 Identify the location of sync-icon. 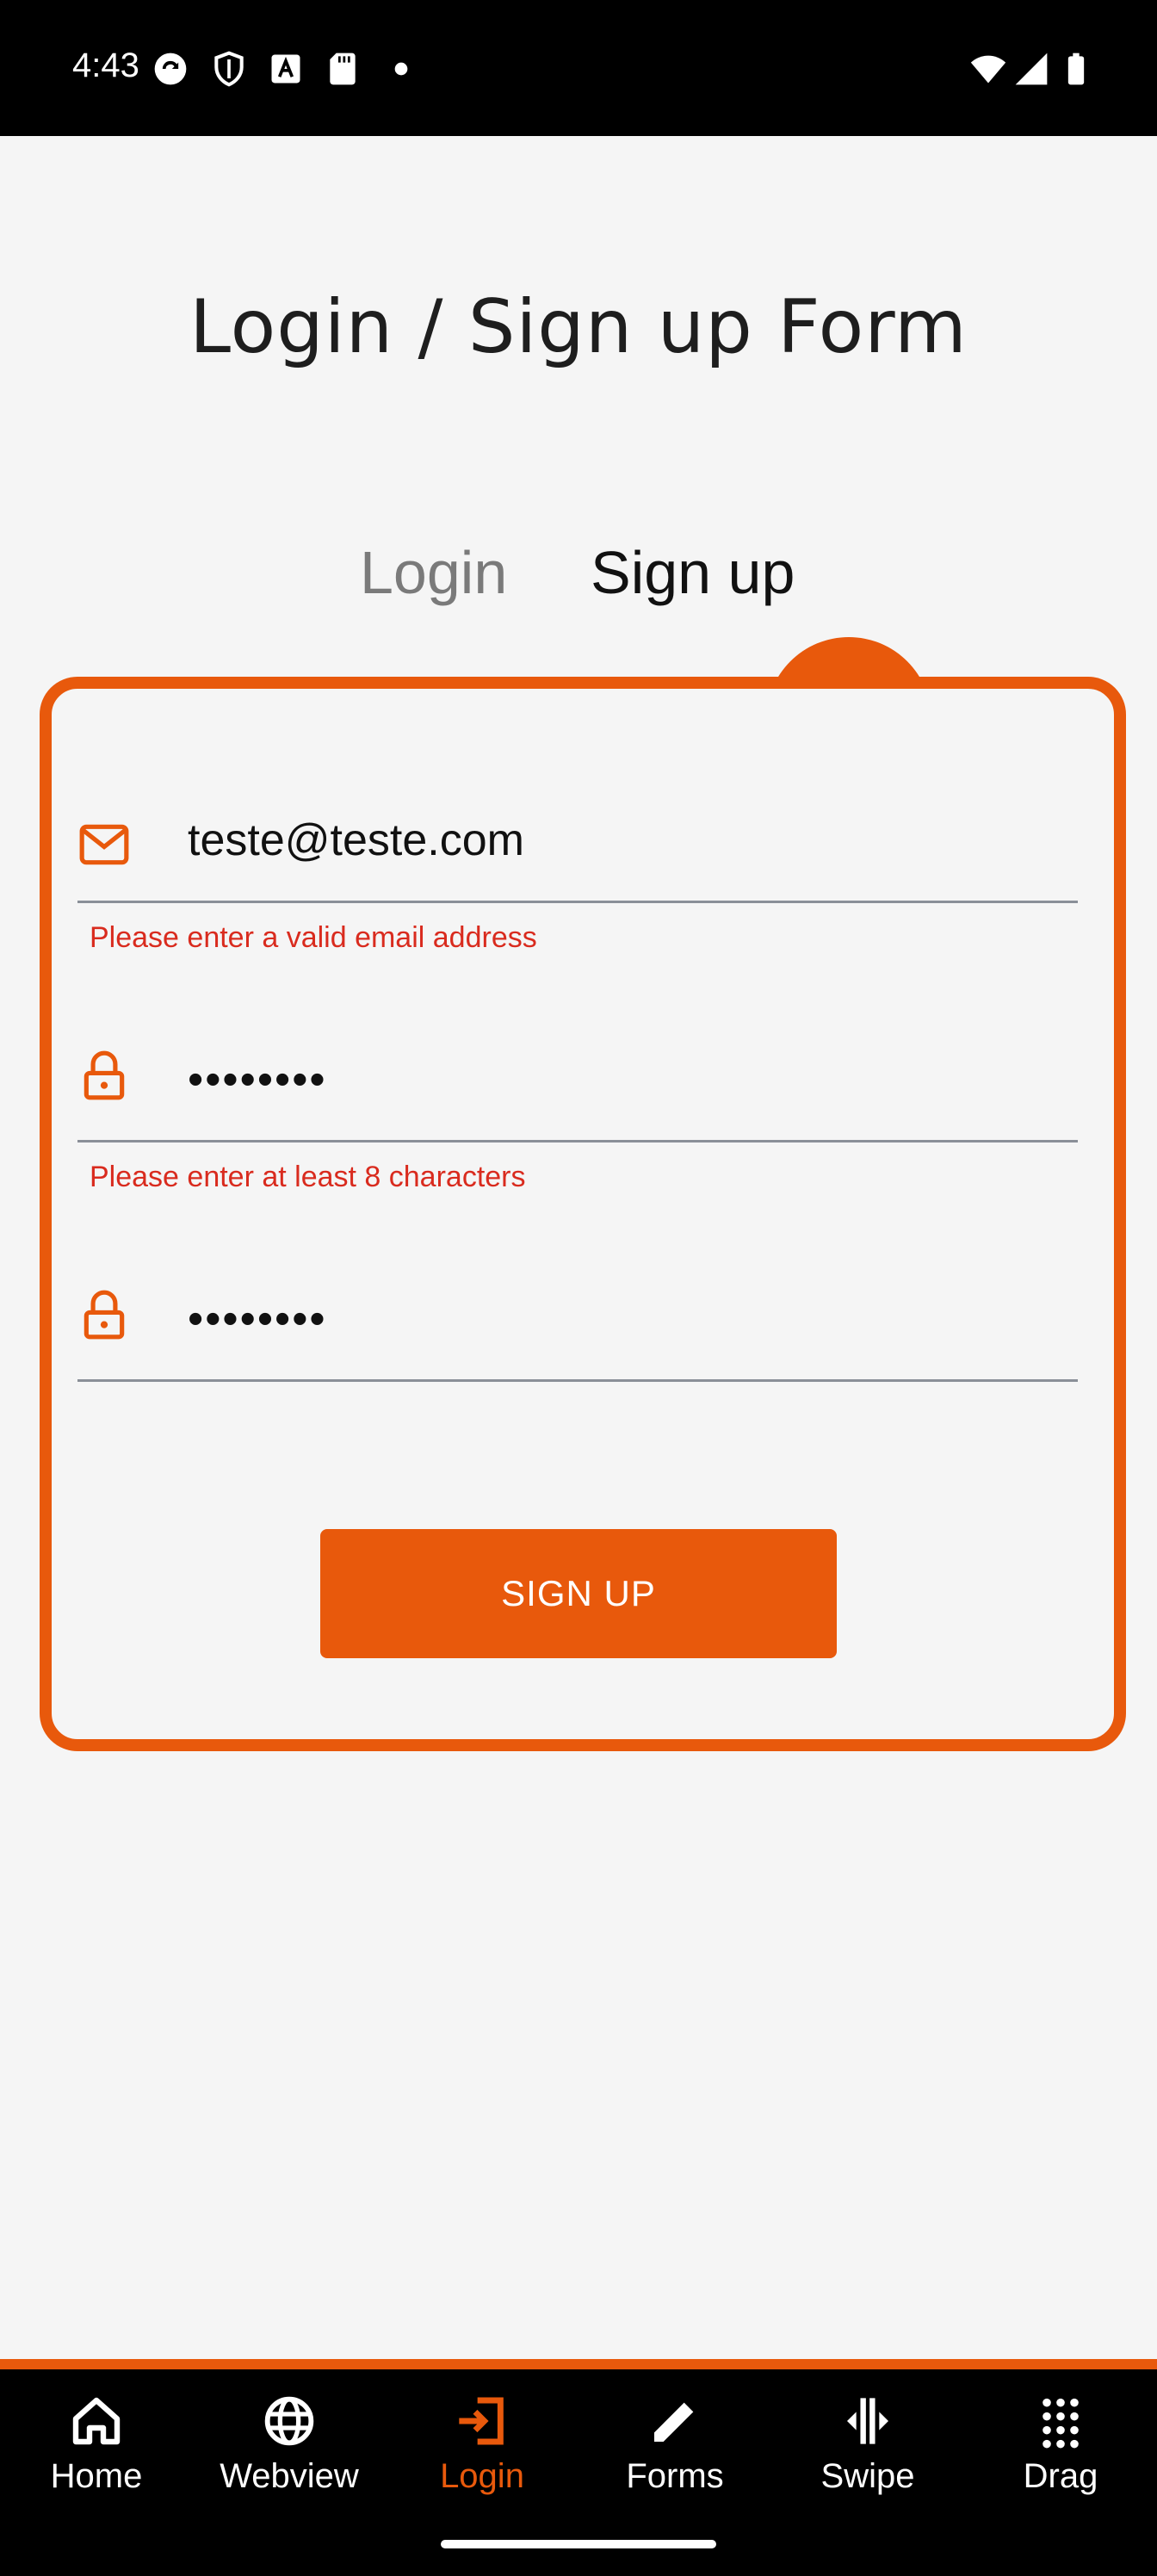
(170, 69).